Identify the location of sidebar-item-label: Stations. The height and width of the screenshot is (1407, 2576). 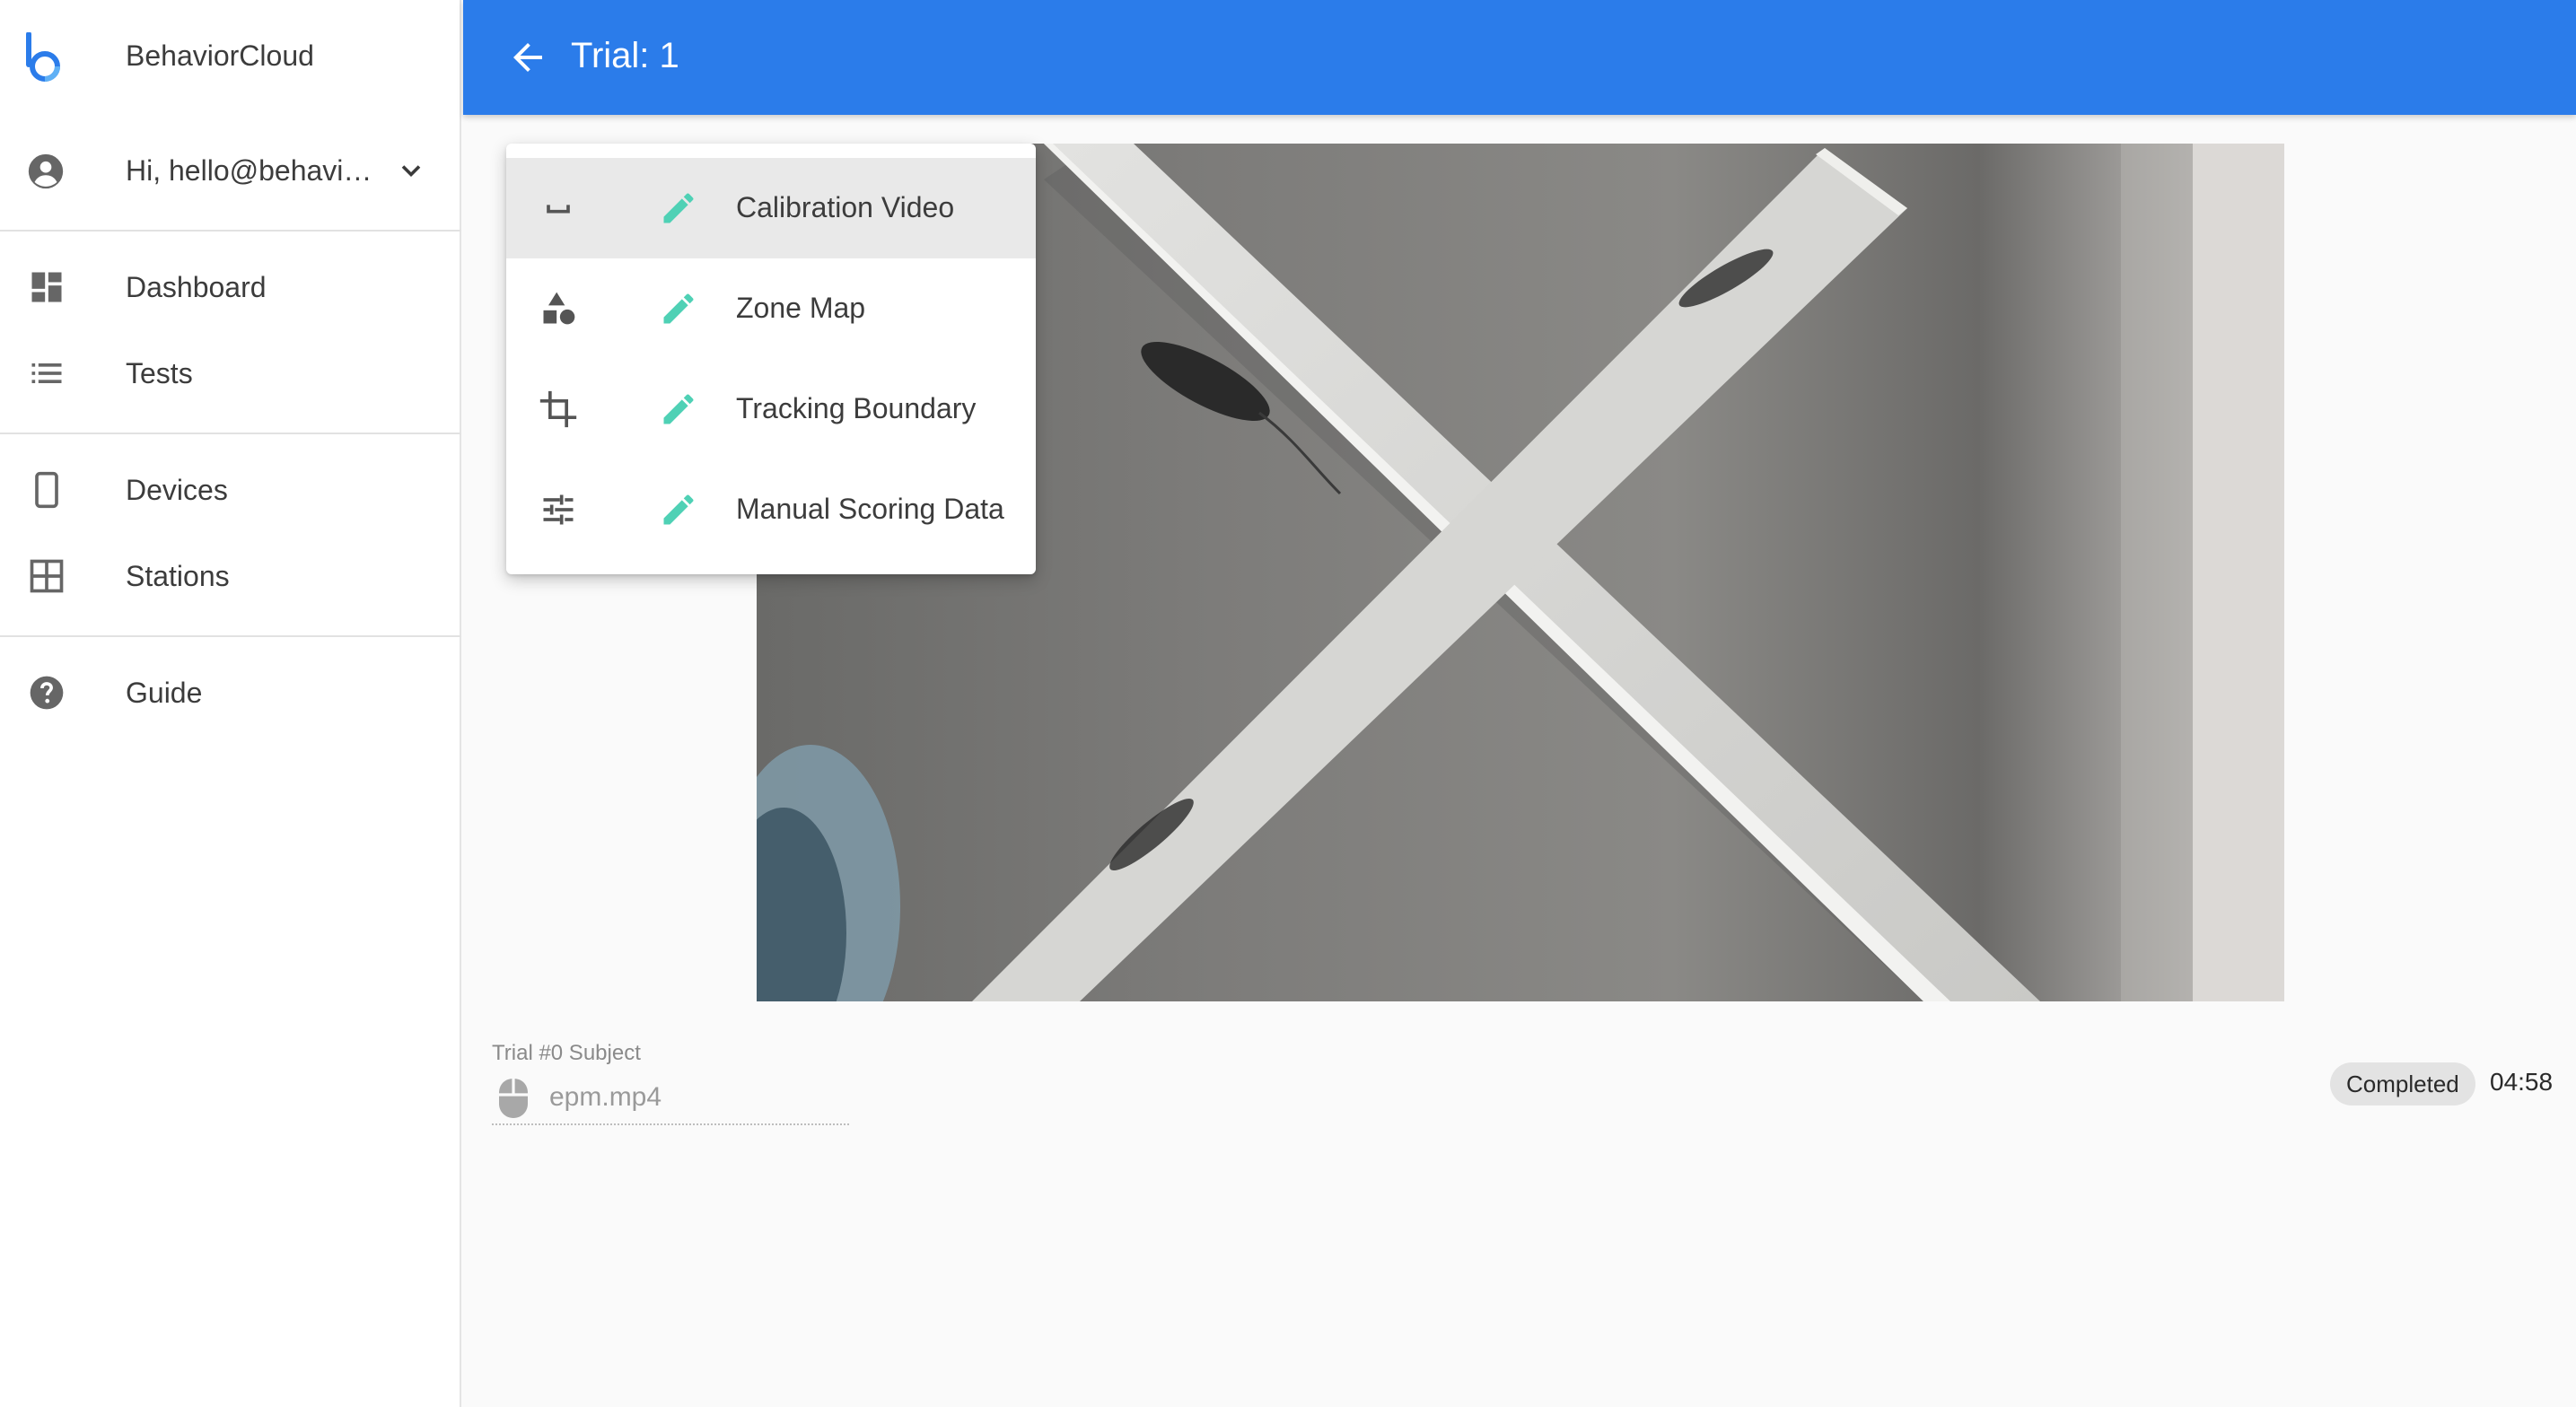
(178, 576).